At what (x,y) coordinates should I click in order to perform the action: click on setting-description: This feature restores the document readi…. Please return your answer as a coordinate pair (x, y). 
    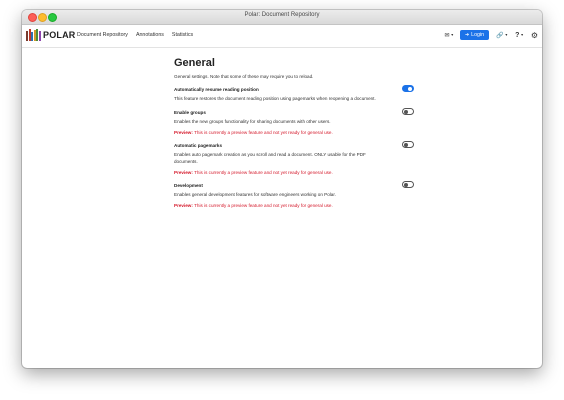
    Looking at the image, I should click on (275, 98).